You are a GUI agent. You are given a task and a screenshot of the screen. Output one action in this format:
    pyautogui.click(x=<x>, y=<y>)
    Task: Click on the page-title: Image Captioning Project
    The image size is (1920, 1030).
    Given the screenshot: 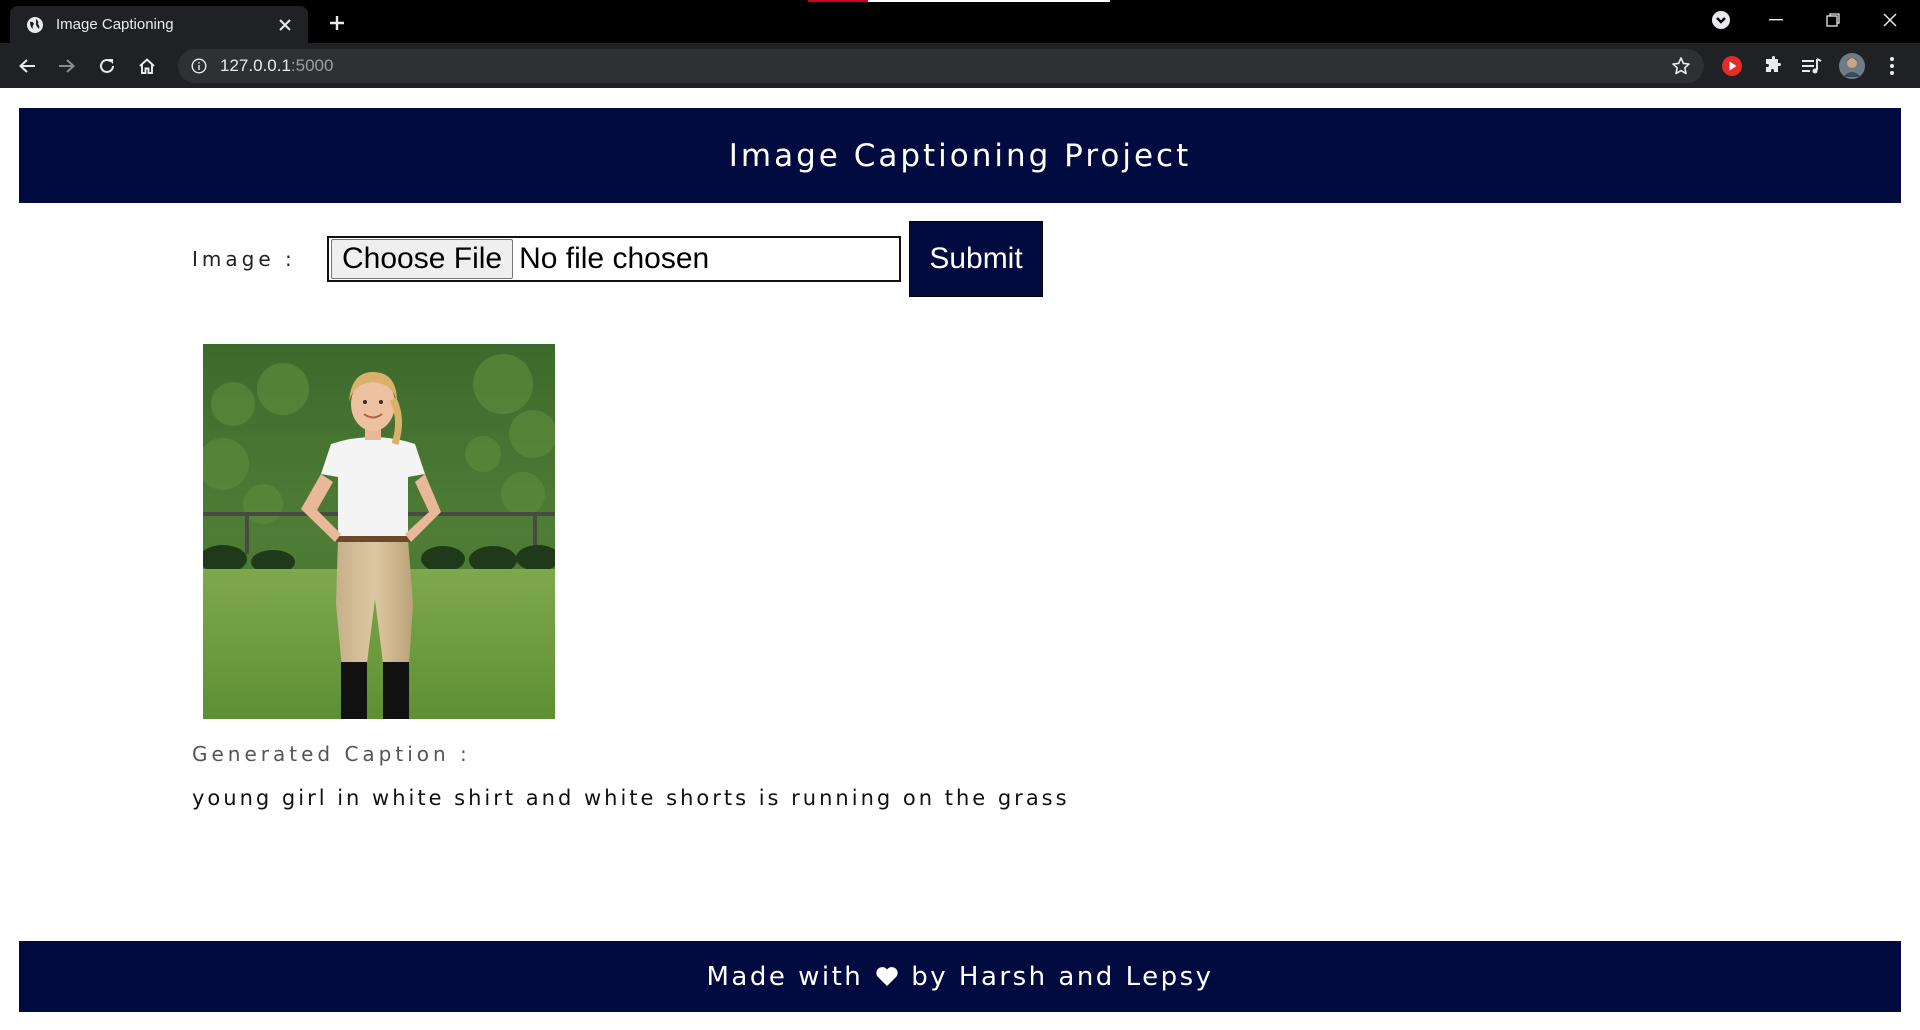 What is the action you would take?
    pyautogui.click(x=960, y=155)
    